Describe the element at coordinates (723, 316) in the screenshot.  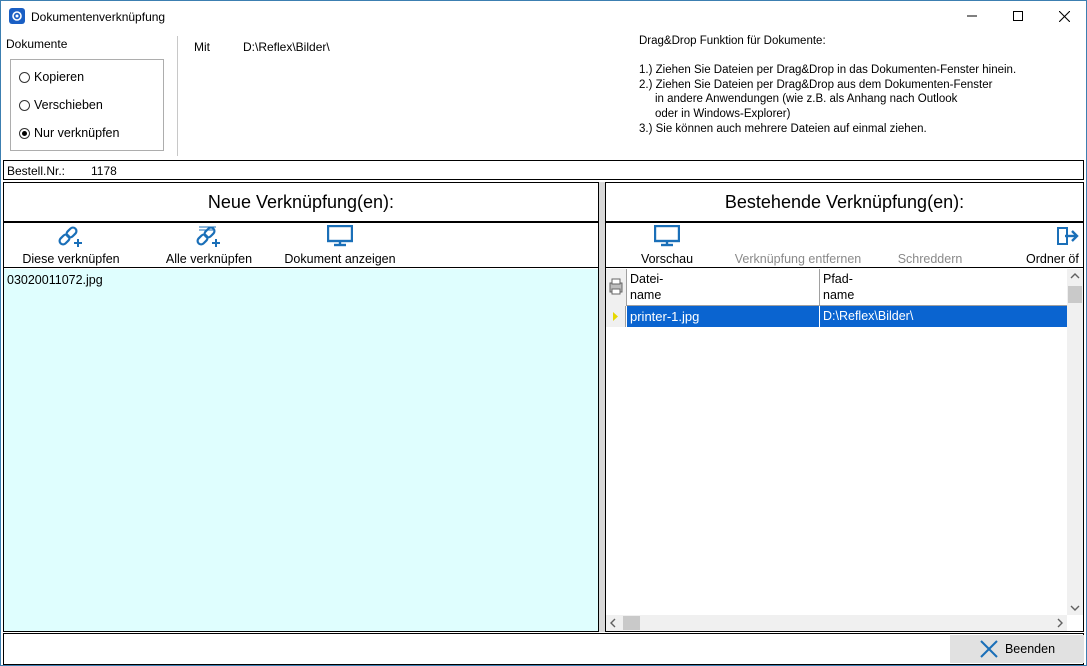
I see `cell-file-name: printer-1.jpg` at that location.